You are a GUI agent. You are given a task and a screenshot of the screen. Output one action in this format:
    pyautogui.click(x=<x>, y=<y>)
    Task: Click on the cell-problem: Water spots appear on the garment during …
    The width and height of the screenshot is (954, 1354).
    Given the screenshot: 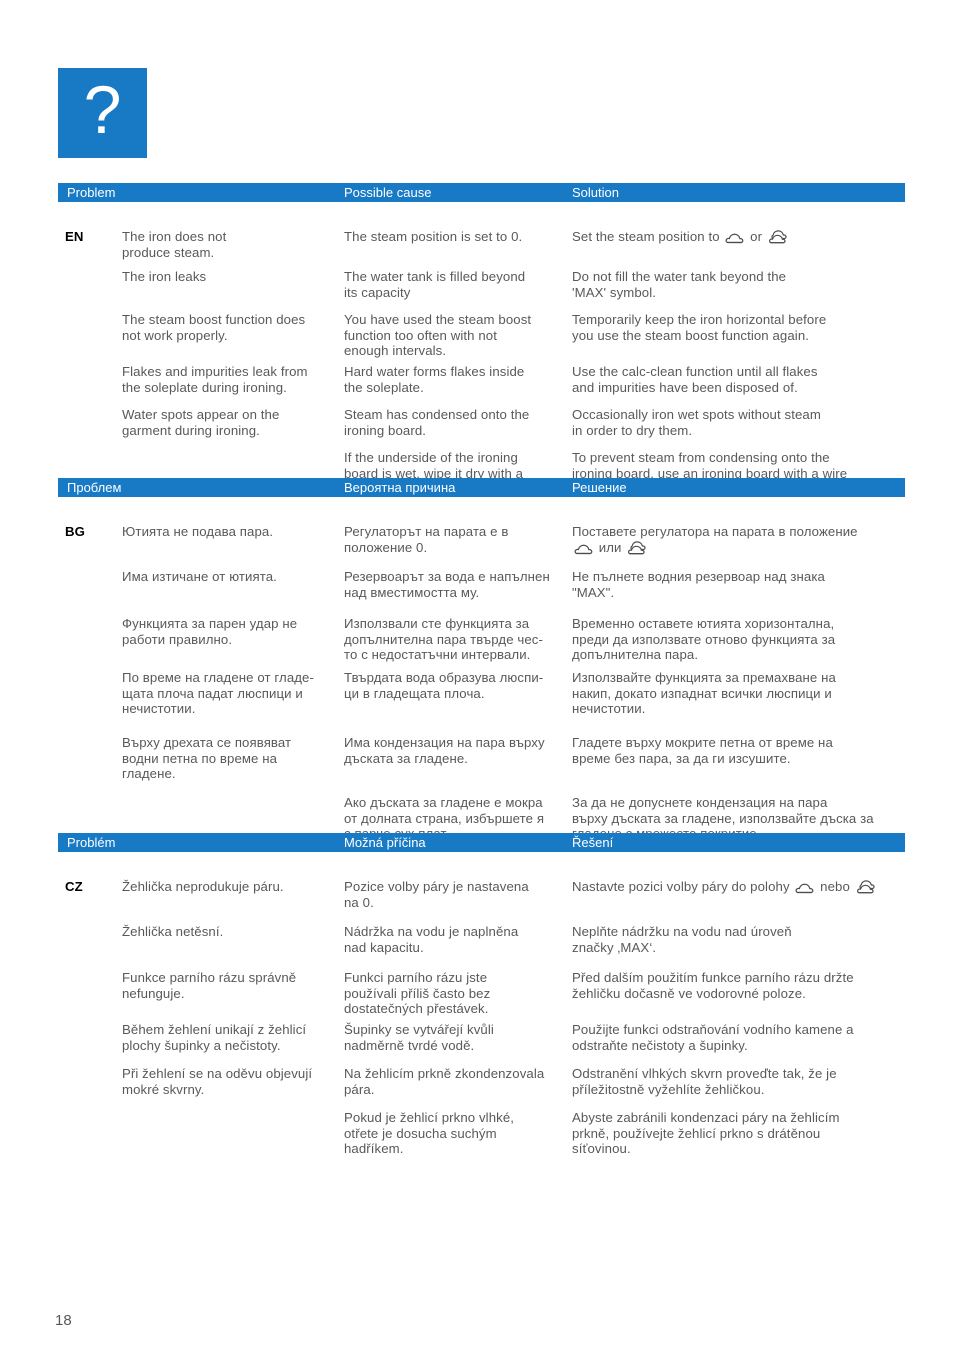 What is the action you would take?
    pyautogui.click(x=201, y=422)
    